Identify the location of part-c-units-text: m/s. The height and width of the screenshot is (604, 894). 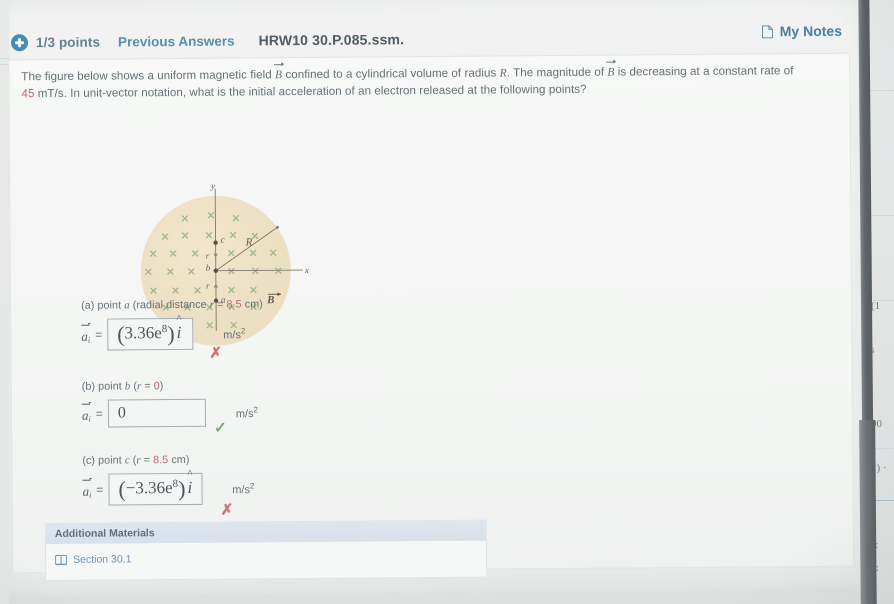
(241, 489).